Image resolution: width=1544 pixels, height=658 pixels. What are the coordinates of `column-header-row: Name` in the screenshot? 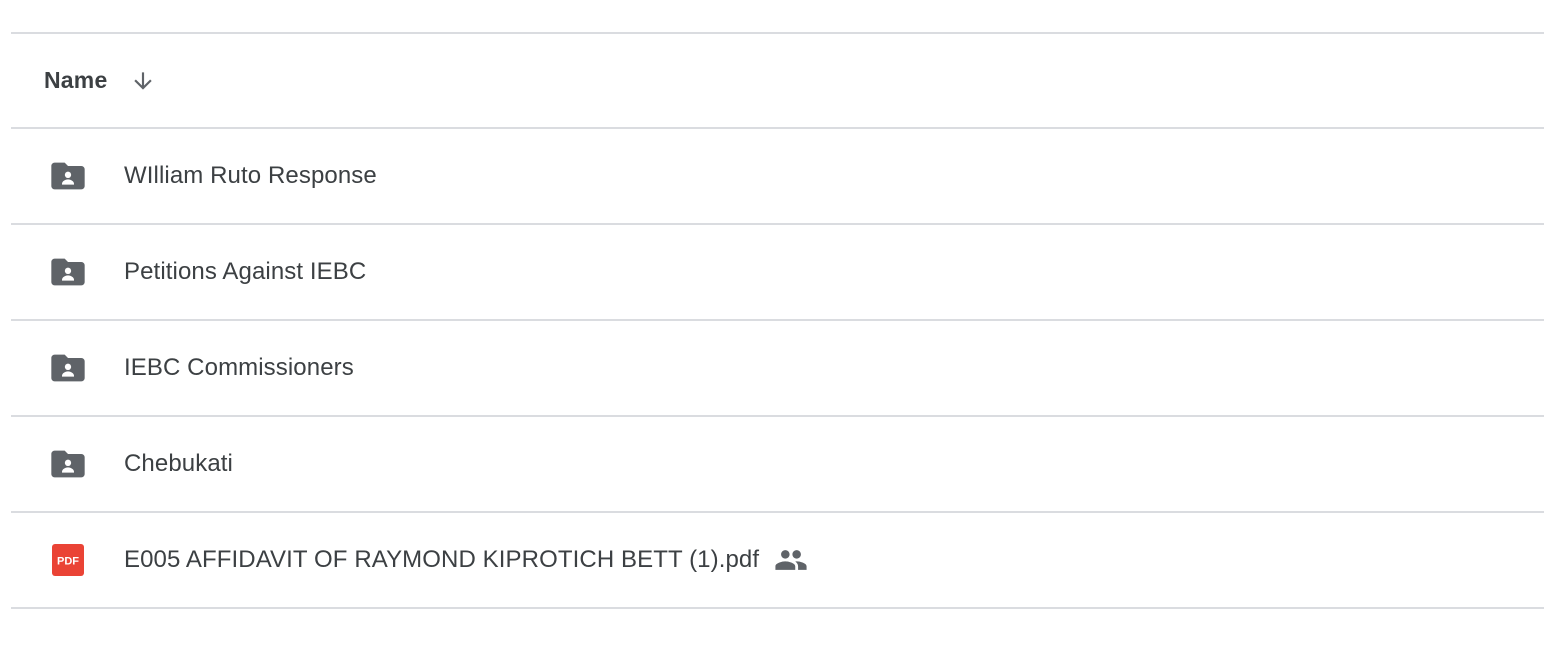 It's located at (777, 81).